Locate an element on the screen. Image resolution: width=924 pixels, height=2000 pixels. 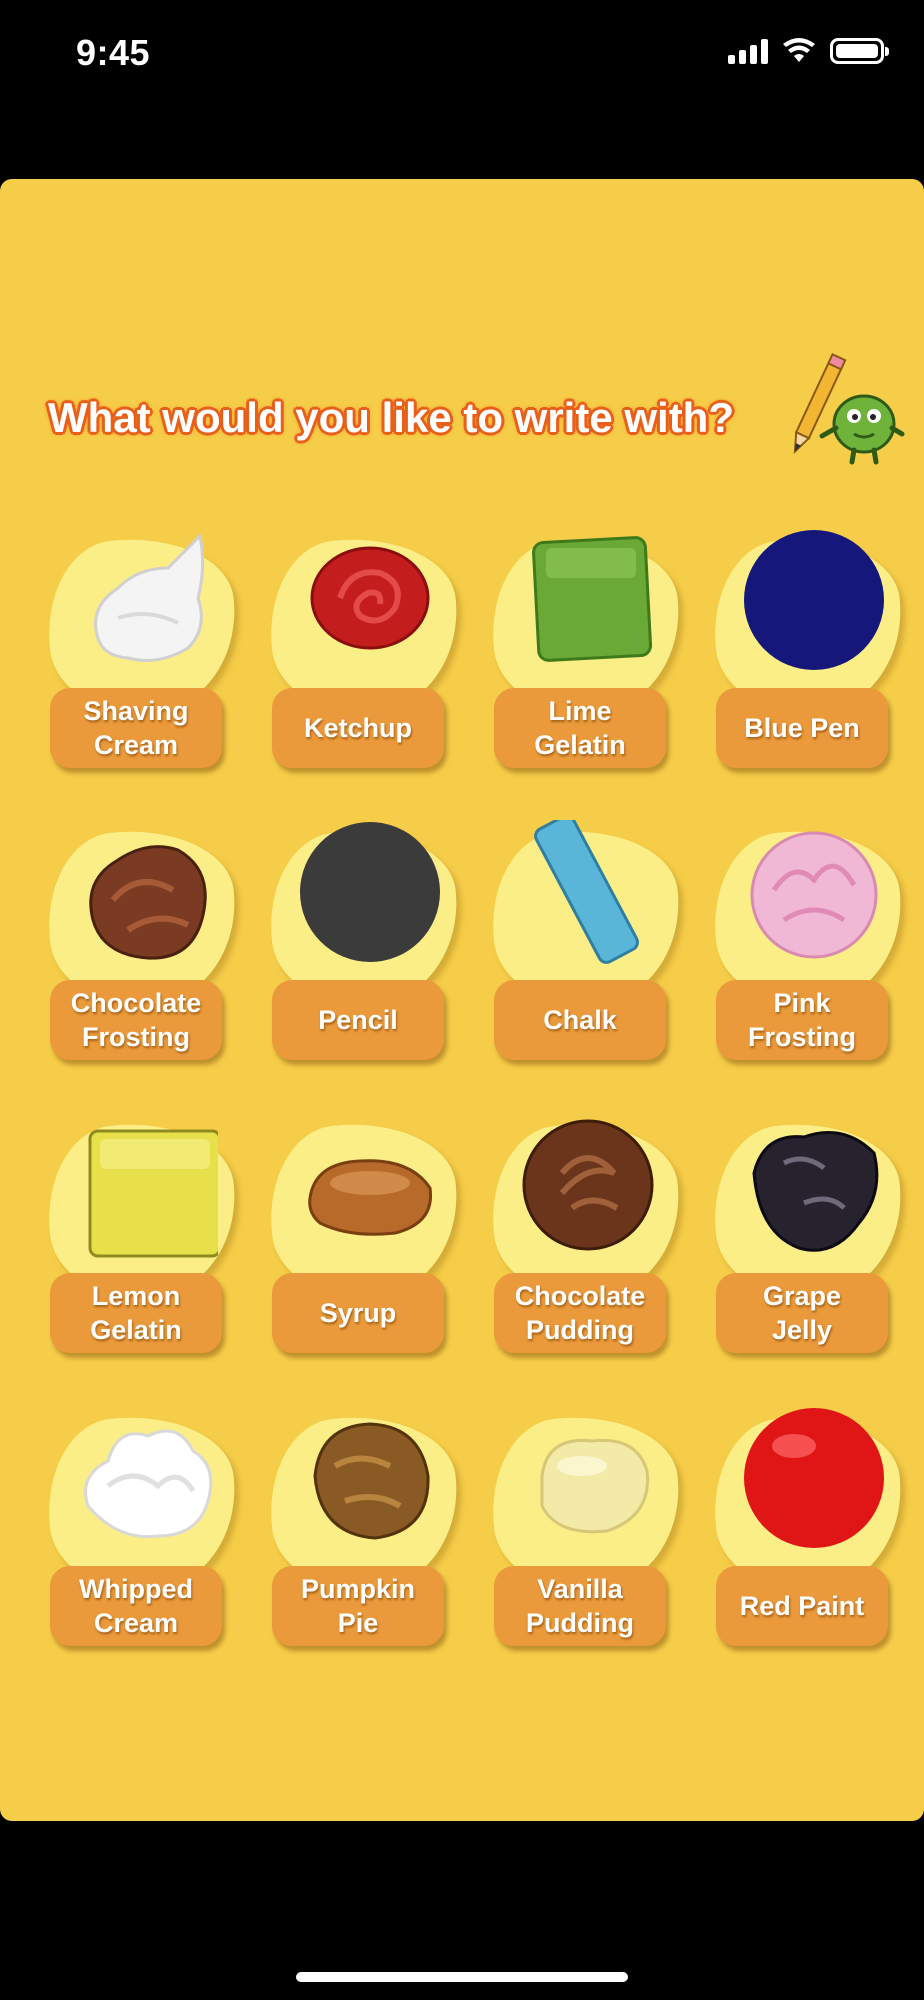
red-paint-icon is located at coordinates (814, 1478).